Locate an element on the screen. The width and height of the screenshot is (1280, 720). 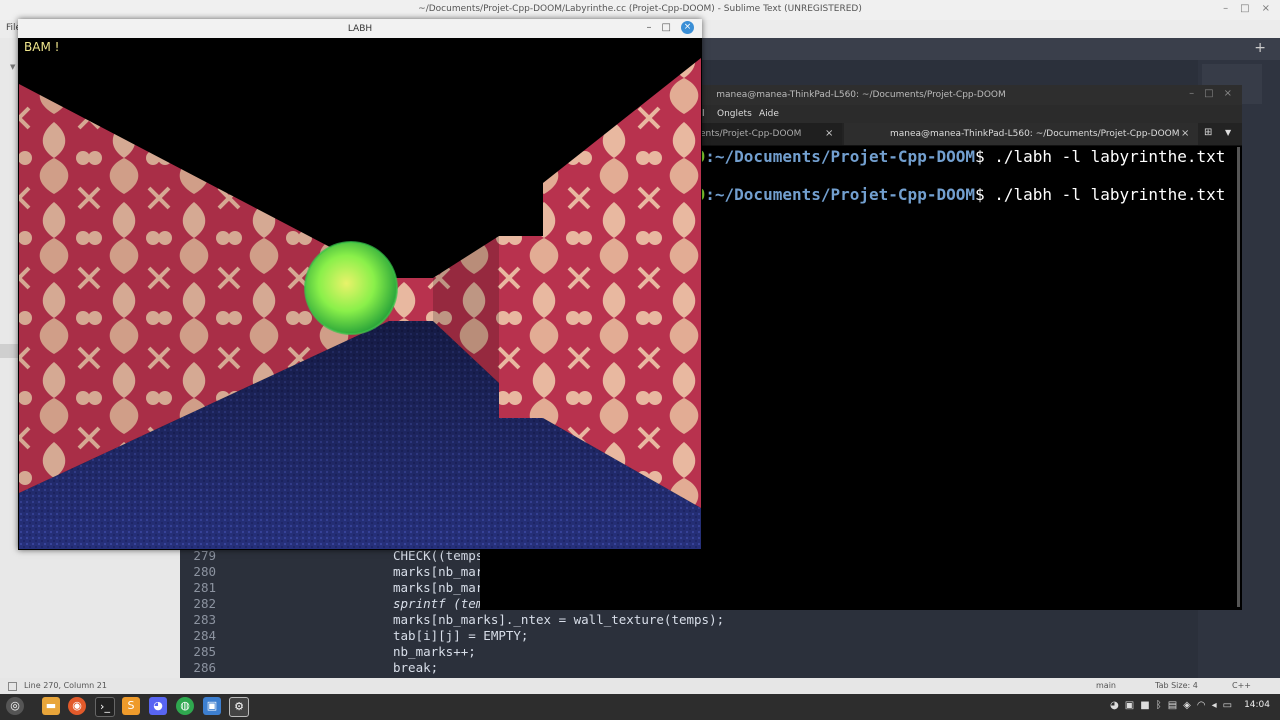
game-titlebar: LABH – □ × is located at coordinates (360, 28).